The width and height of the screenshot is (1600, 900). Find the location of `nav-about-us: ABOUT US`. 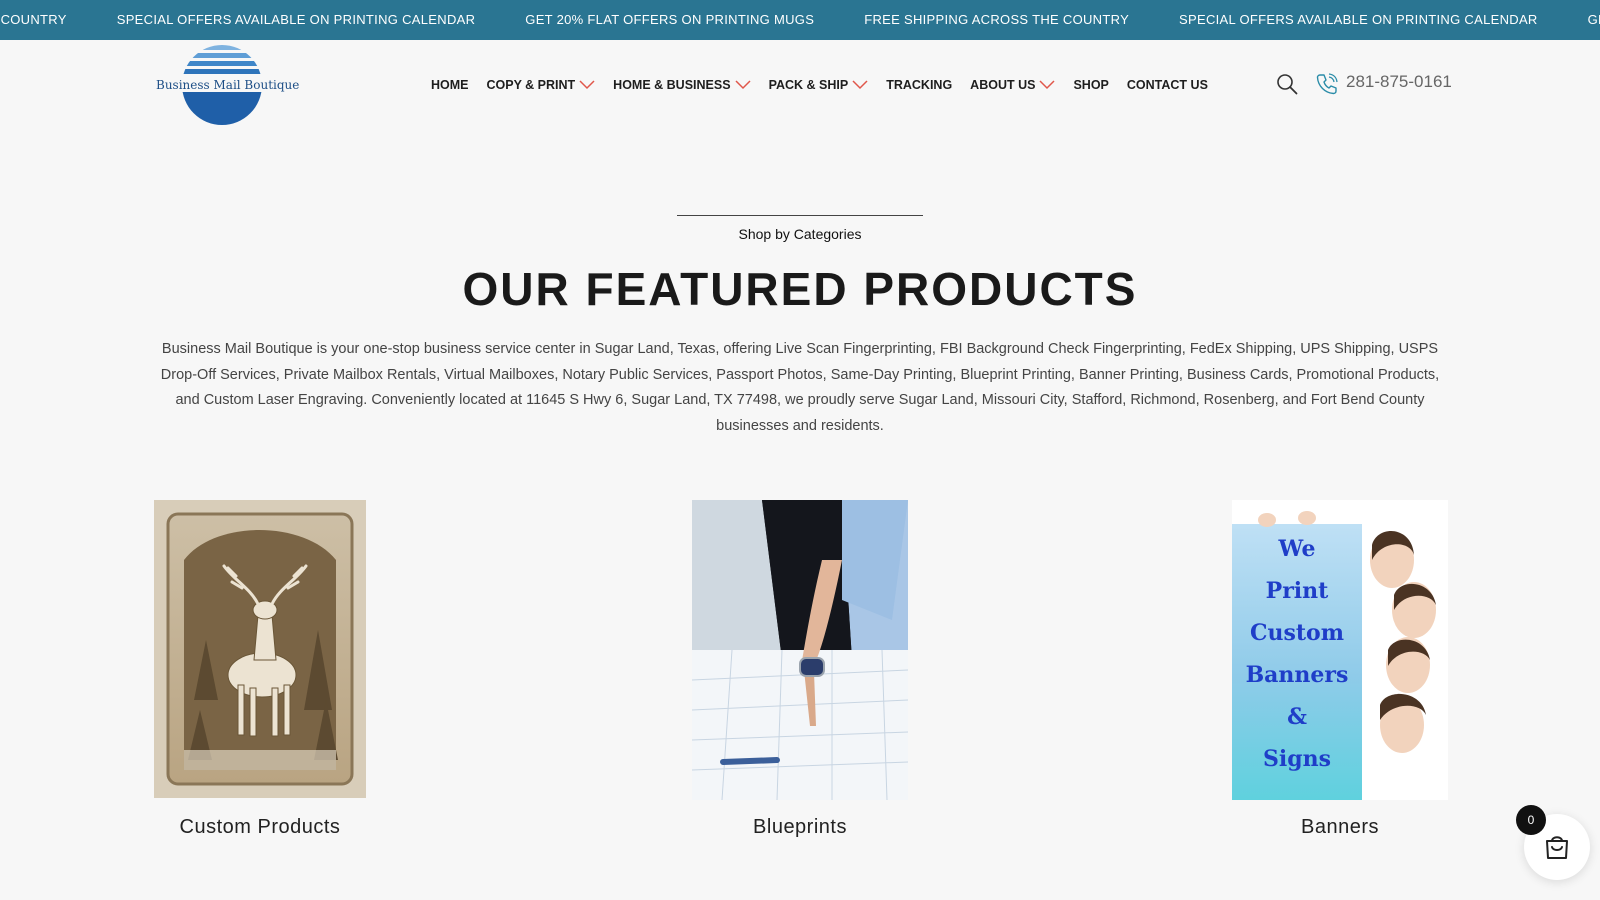

nav-about-us: ABOUT US is located at coordinates (1012, 85).